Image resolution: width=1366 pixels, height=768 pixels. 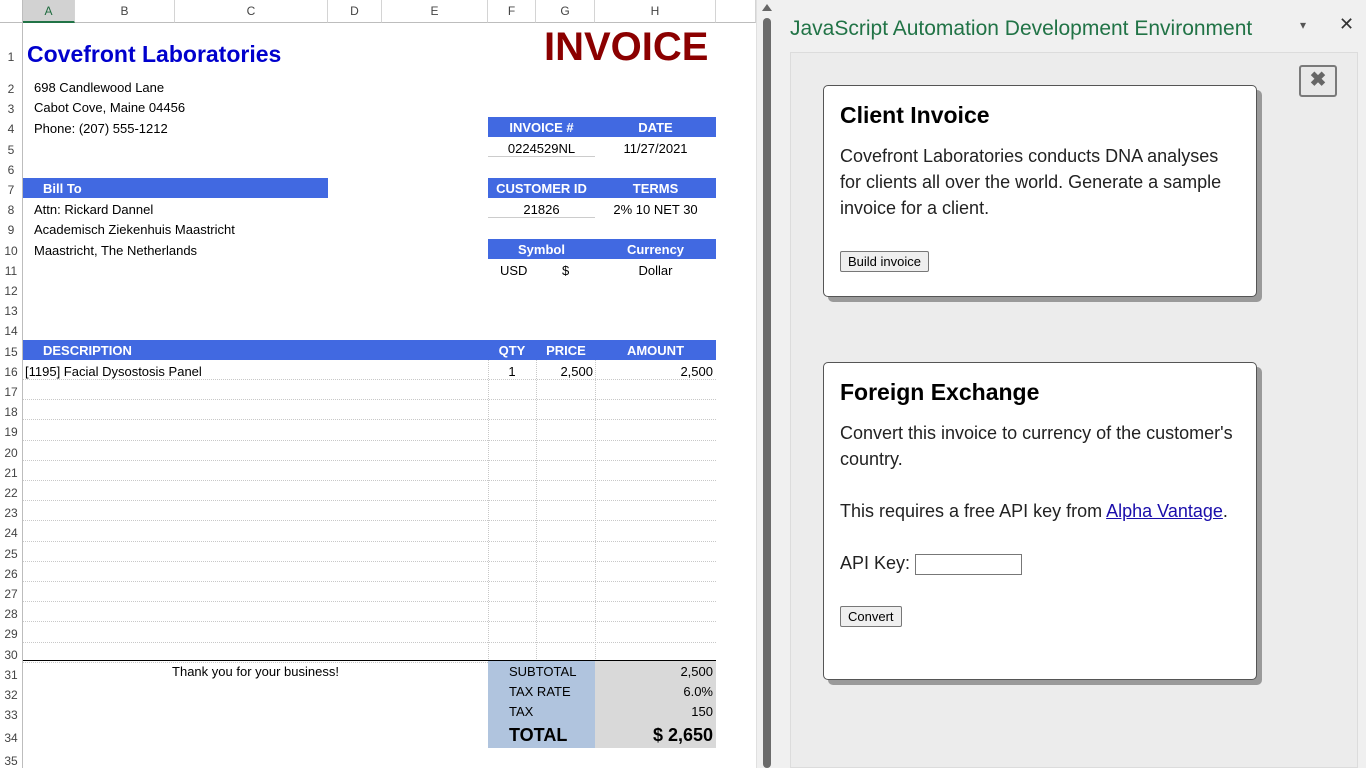 What do you see at coordinates (540, 691) in the screenshot?
I see `tax-rate-label: TAX RATE` at bounding box center [540, 691].